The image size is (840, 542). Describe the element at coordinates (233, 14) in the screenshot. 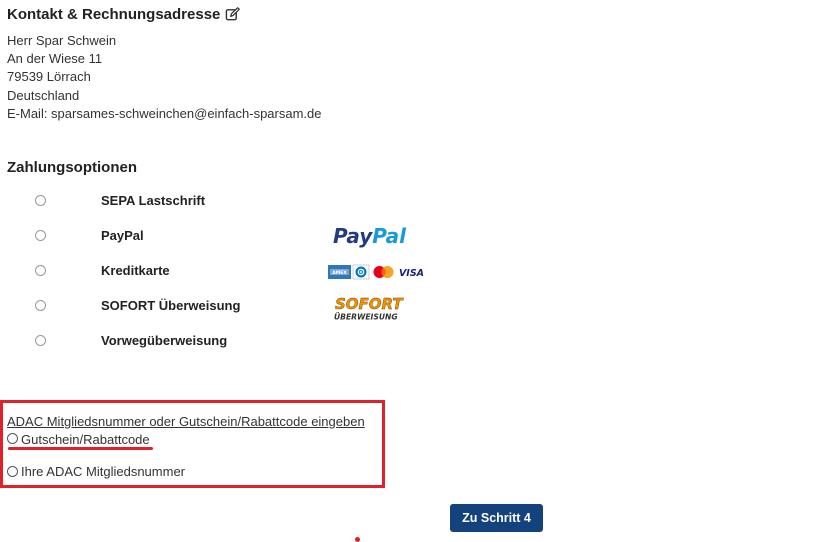

I see `edit-icon` at that location.